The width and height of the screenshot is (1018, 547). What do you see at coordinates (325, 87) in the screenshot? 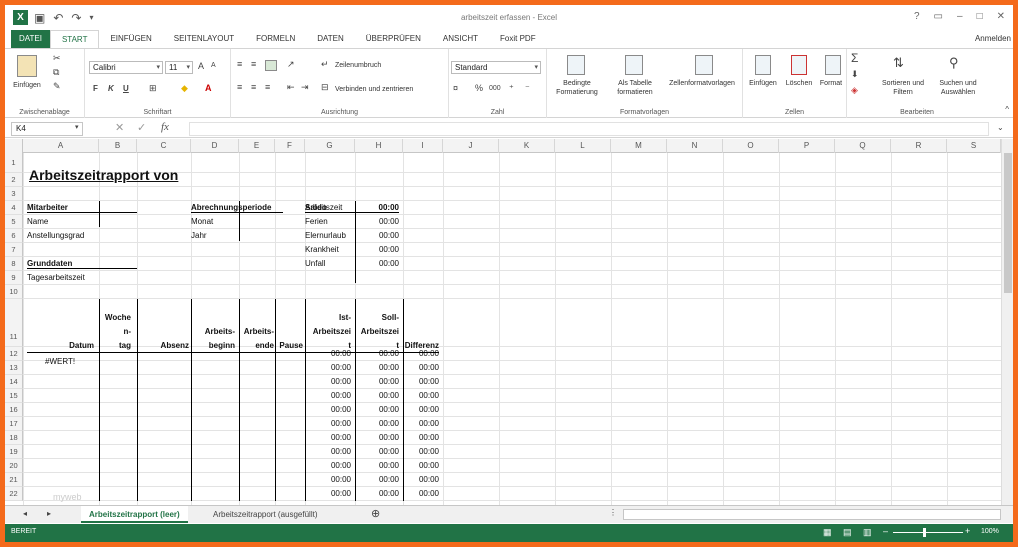
I see `merge-center-icon: ⊟` at bounding box center [325, 87].